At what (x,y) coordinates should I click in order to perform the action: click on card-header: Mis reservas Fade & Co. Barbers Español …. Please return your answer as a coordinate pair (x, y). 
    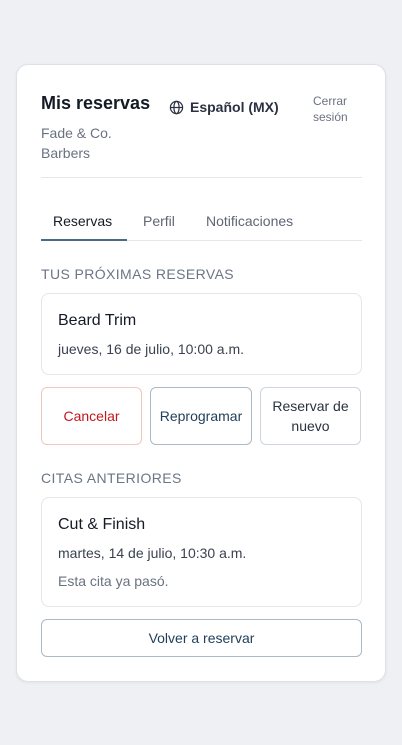
    Looking at the image, I should click on (201, 136).